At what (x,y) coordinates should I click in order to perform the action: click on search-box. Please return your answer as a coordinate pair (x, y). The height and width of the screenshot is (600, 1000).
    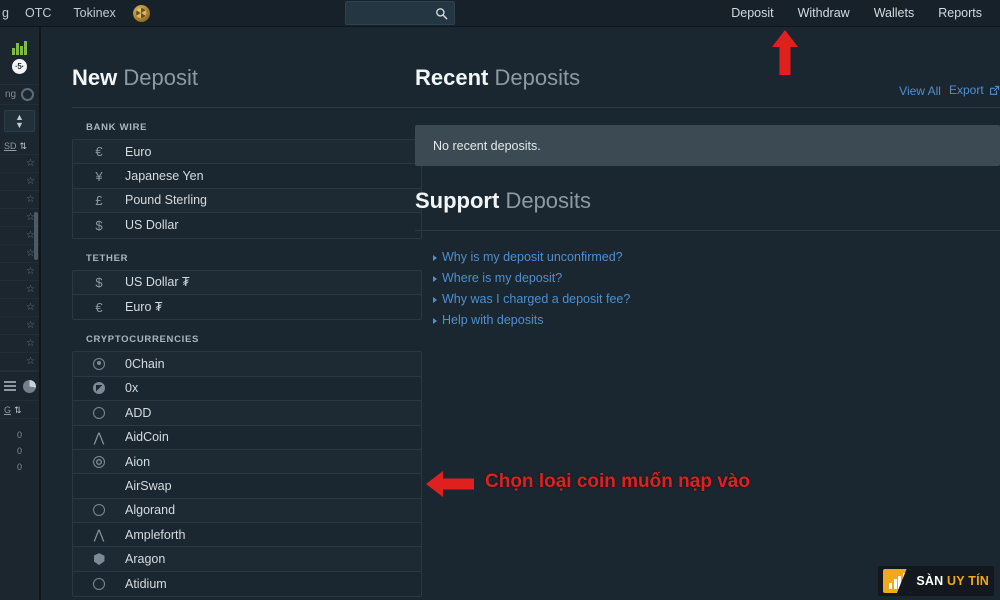
    Looking at the image, I should click on (400, 13).